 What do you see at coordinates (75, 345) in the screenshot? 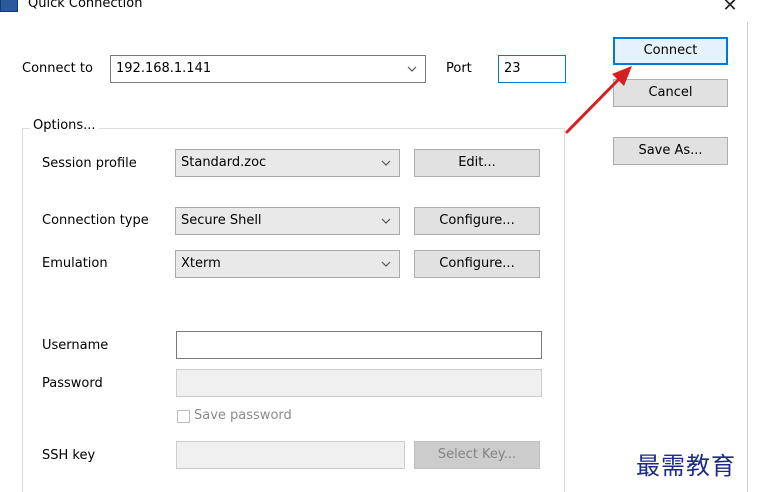
I see `username-label: Username` at bounding box center [75, 345].